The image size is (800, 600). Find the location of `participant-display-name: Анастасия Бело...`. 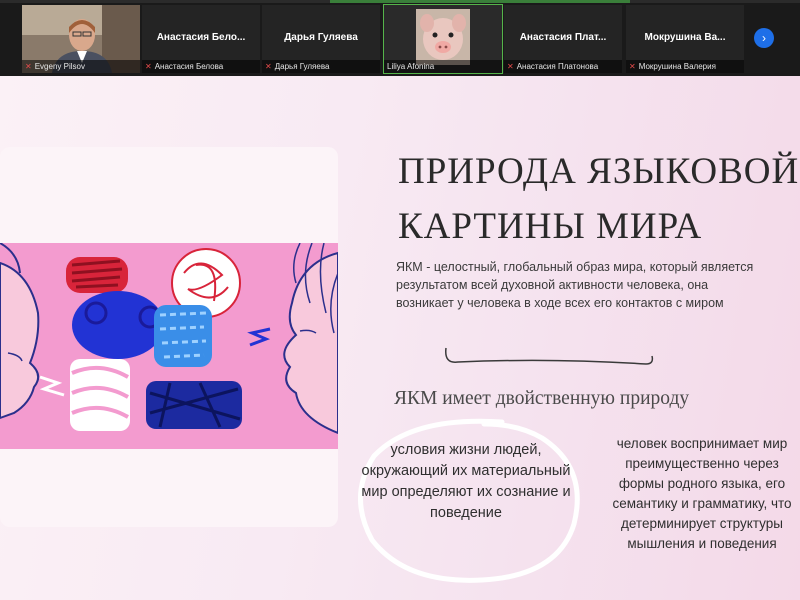

participant-display-name: Анастасия Бело... is located at coordinates (201, 37).